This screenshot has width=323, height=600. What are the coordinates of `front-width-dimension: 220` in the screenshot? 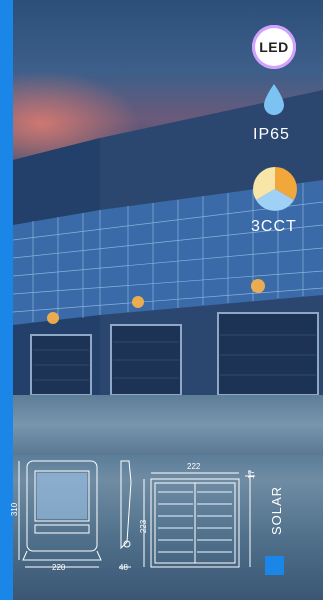 It's located at (59, 567).